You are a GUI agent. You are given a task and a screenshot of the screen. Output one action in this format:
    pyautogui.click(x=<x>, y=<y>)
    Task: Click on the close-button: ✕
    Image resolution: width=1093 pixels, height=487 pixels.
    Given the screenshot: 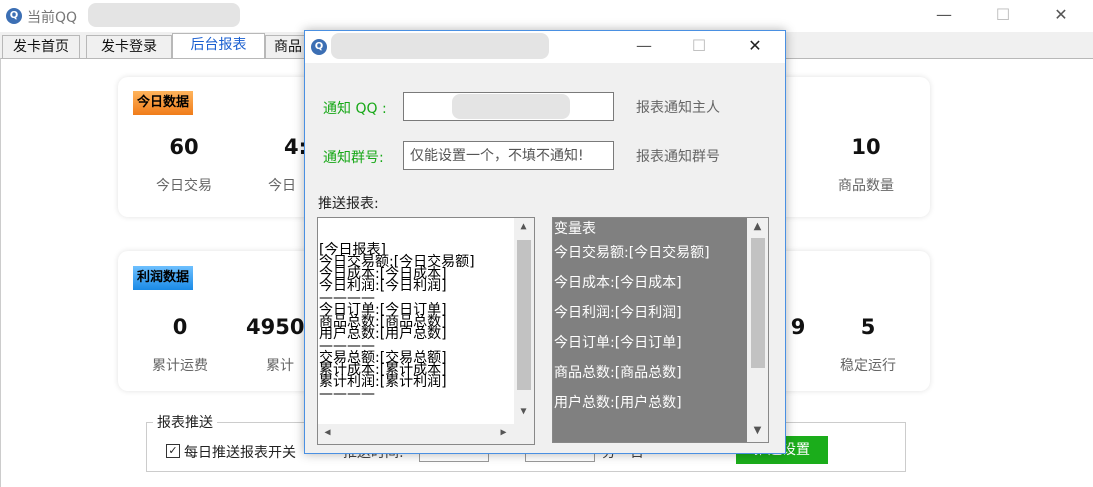 What is the action you would take?
    pyautogui.click(x=1061, y=16)
    